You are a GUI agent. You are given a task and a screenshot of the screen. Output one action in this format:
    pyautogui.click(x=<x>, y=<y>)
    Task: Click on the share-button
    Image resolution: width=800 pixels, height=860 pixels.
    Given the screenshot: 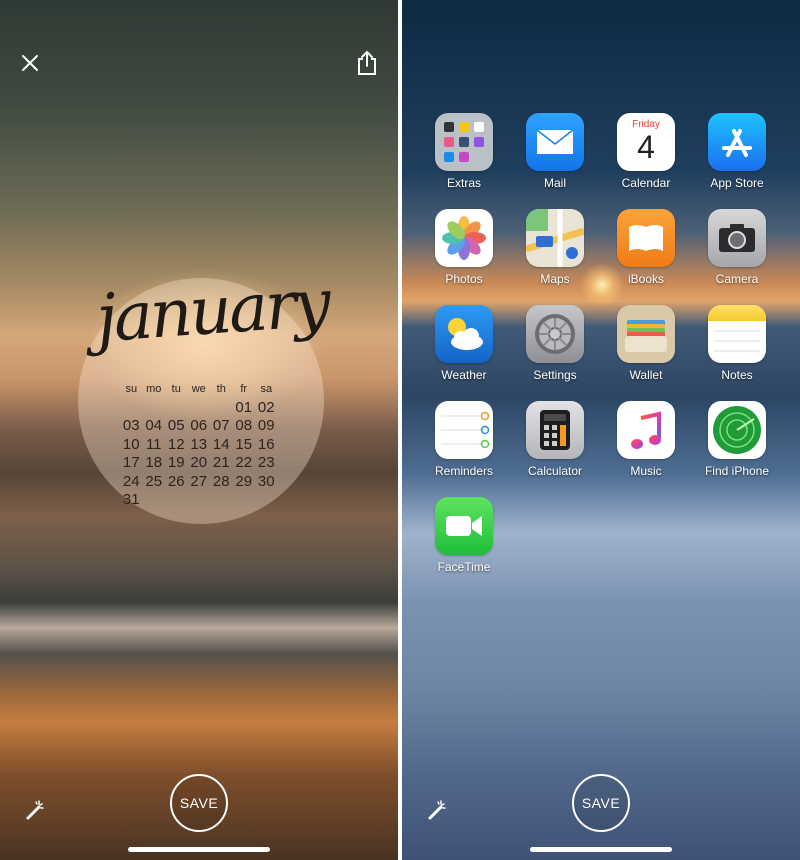 What is the action you would take?
    pyautogui.click(x=367, y=63)
    